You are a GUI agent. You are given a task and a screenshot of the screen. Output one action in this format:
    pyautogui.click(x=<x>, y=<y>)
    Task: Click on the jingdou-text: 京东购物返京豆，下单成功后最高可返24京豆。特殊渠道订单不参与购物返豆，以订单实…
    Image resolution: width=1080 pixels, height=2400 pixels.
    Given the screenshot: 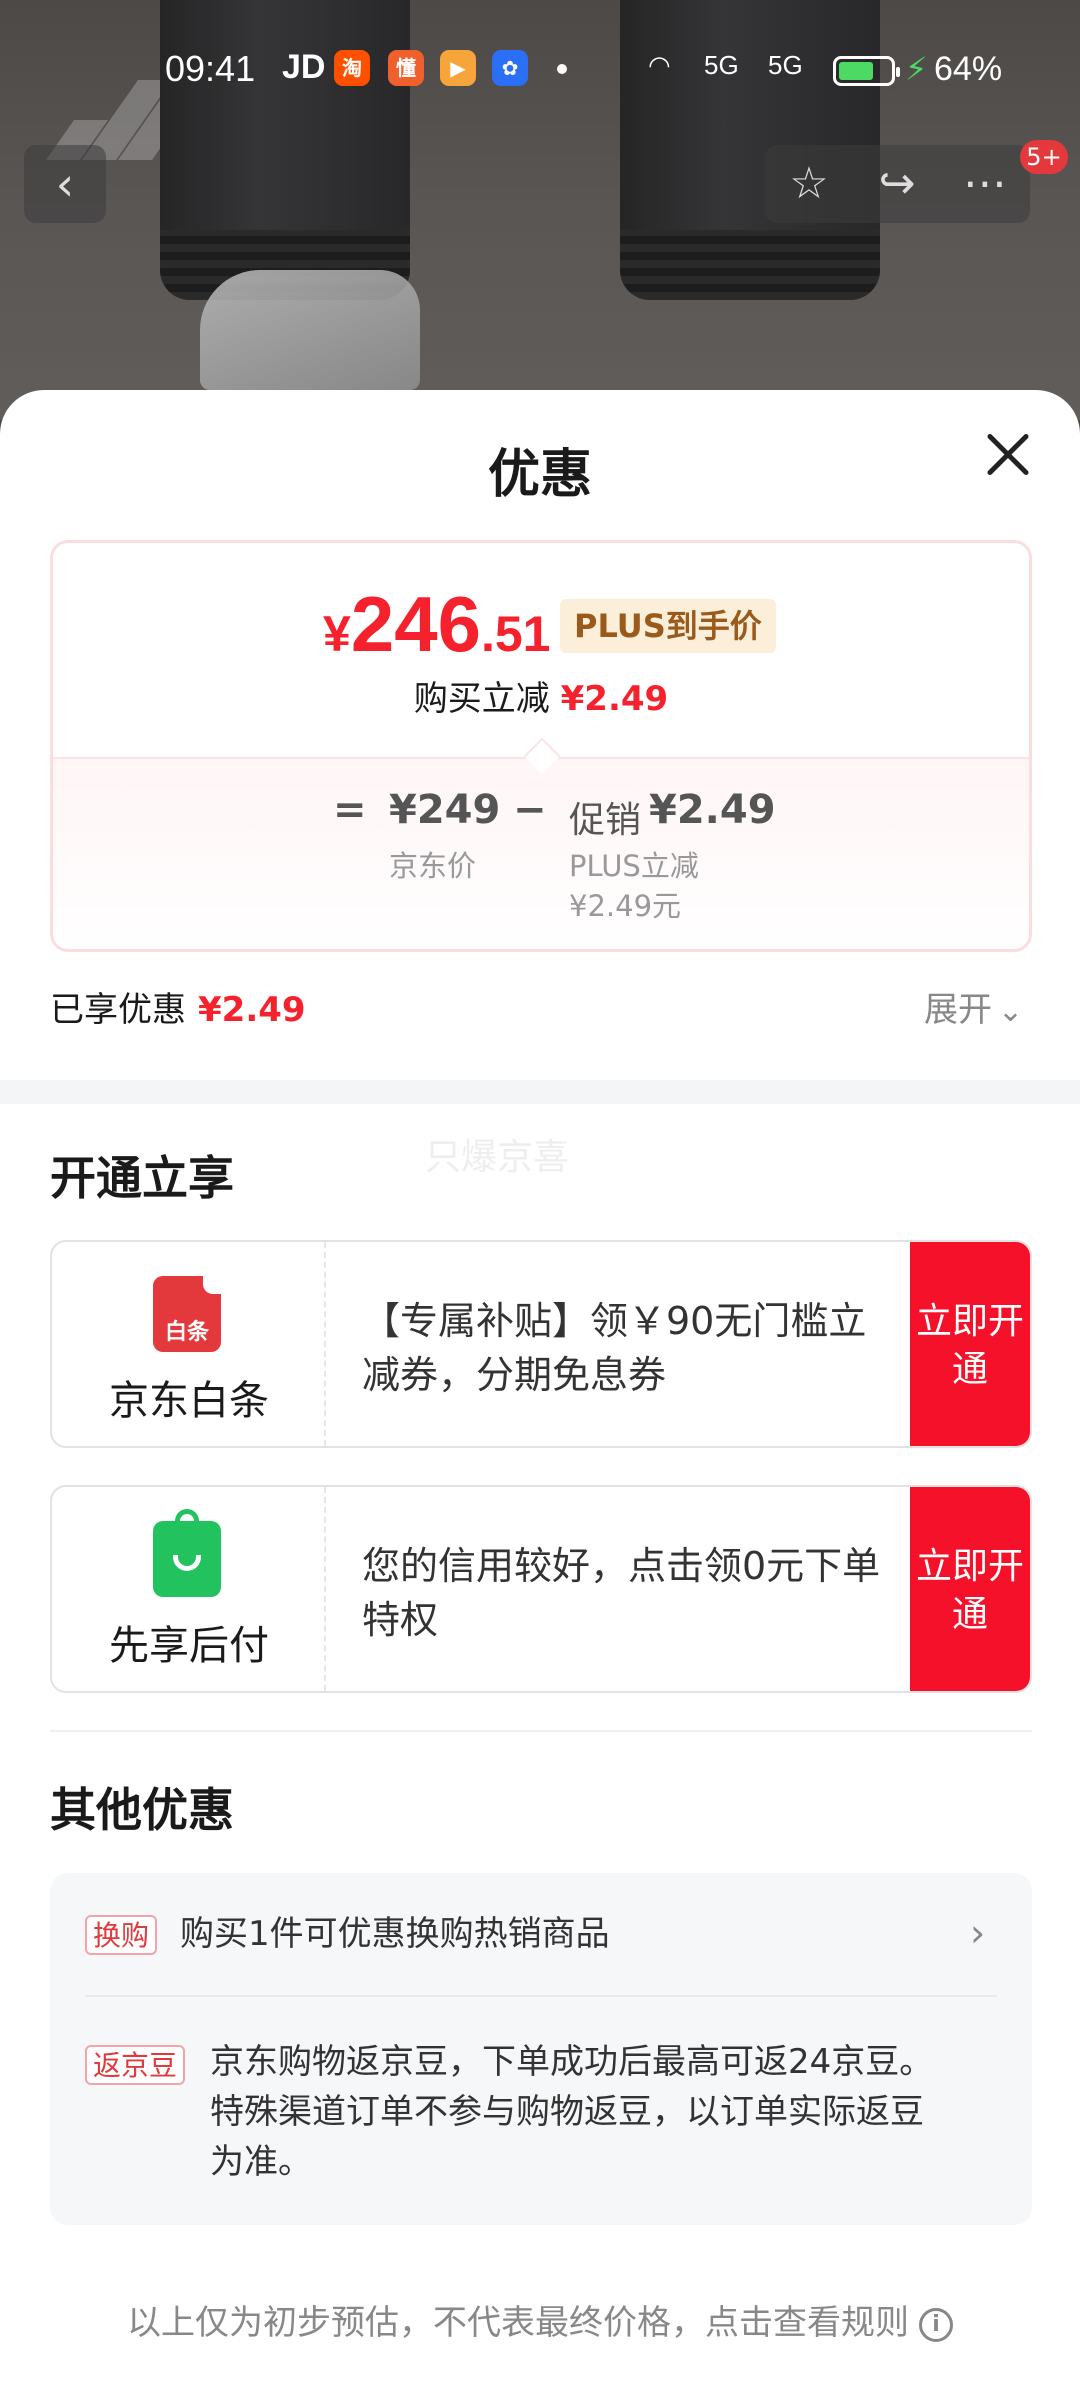 What is the action you would take?
    pyautogui.click(x=572, y=2112)
    